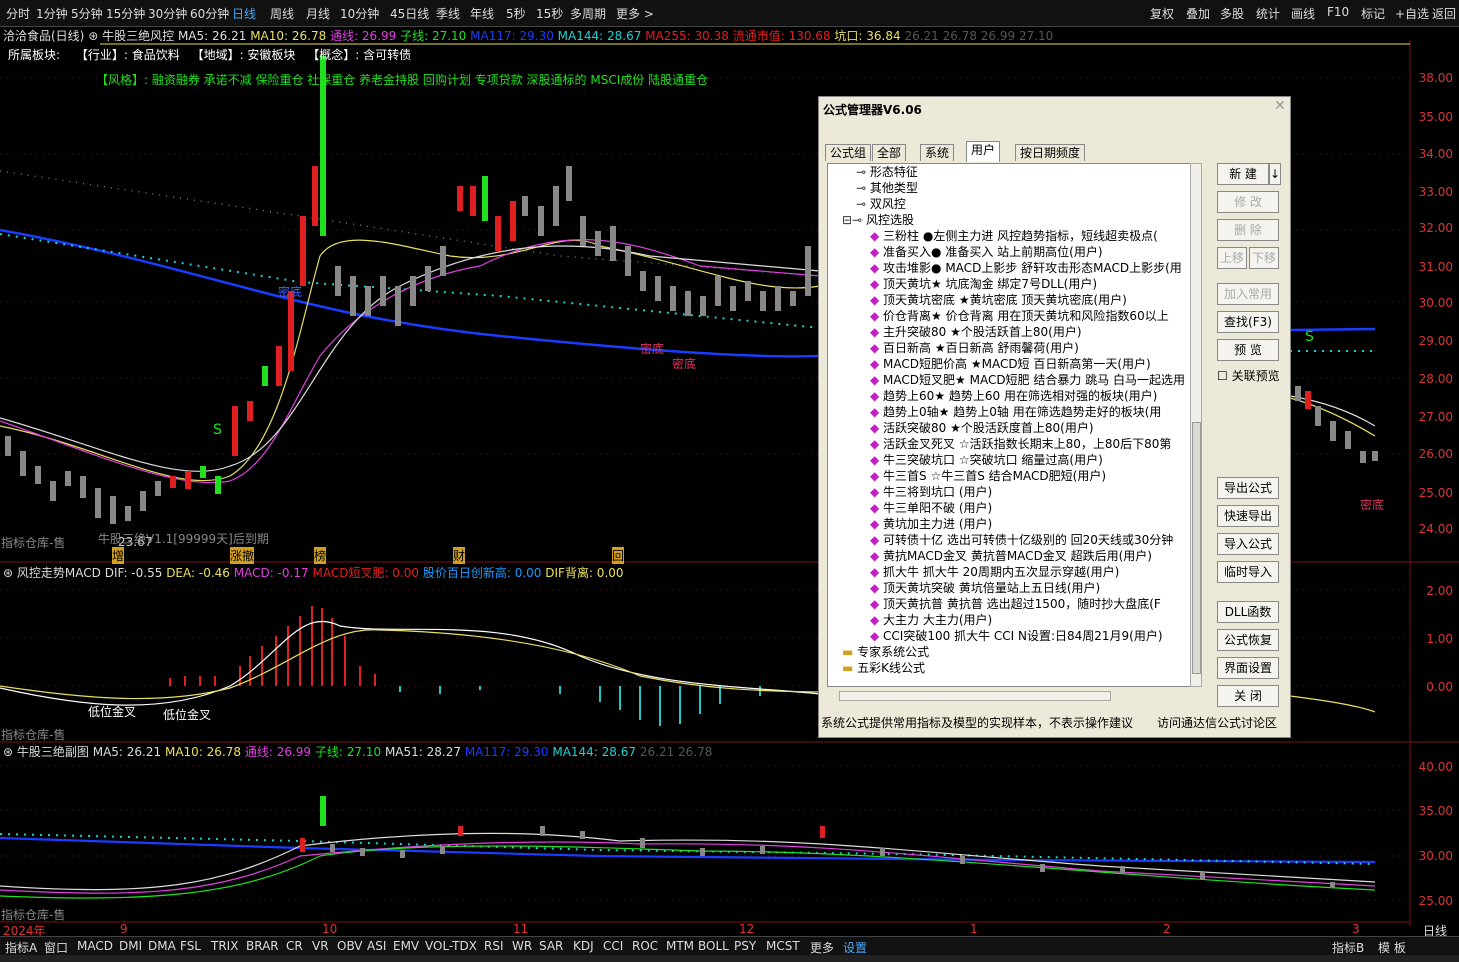 The image size is (1459, 962). I want to click on dialog-button: 公式恢复, so click(1248, 640).